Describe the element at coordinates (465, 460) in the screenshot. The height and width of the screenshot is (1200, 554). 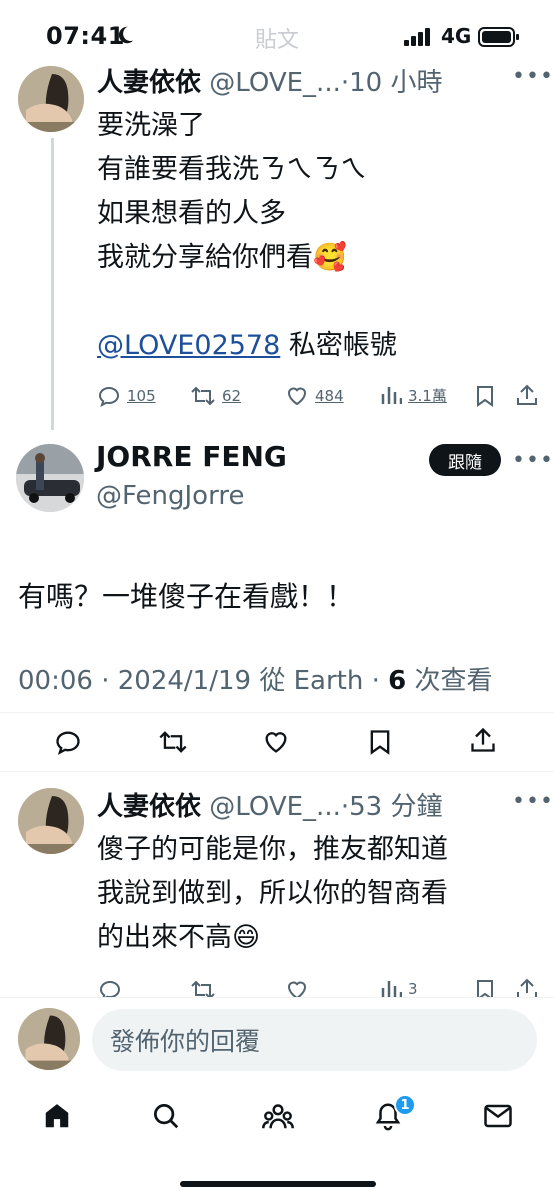
I see `follow-button: 跟隨` at that location.